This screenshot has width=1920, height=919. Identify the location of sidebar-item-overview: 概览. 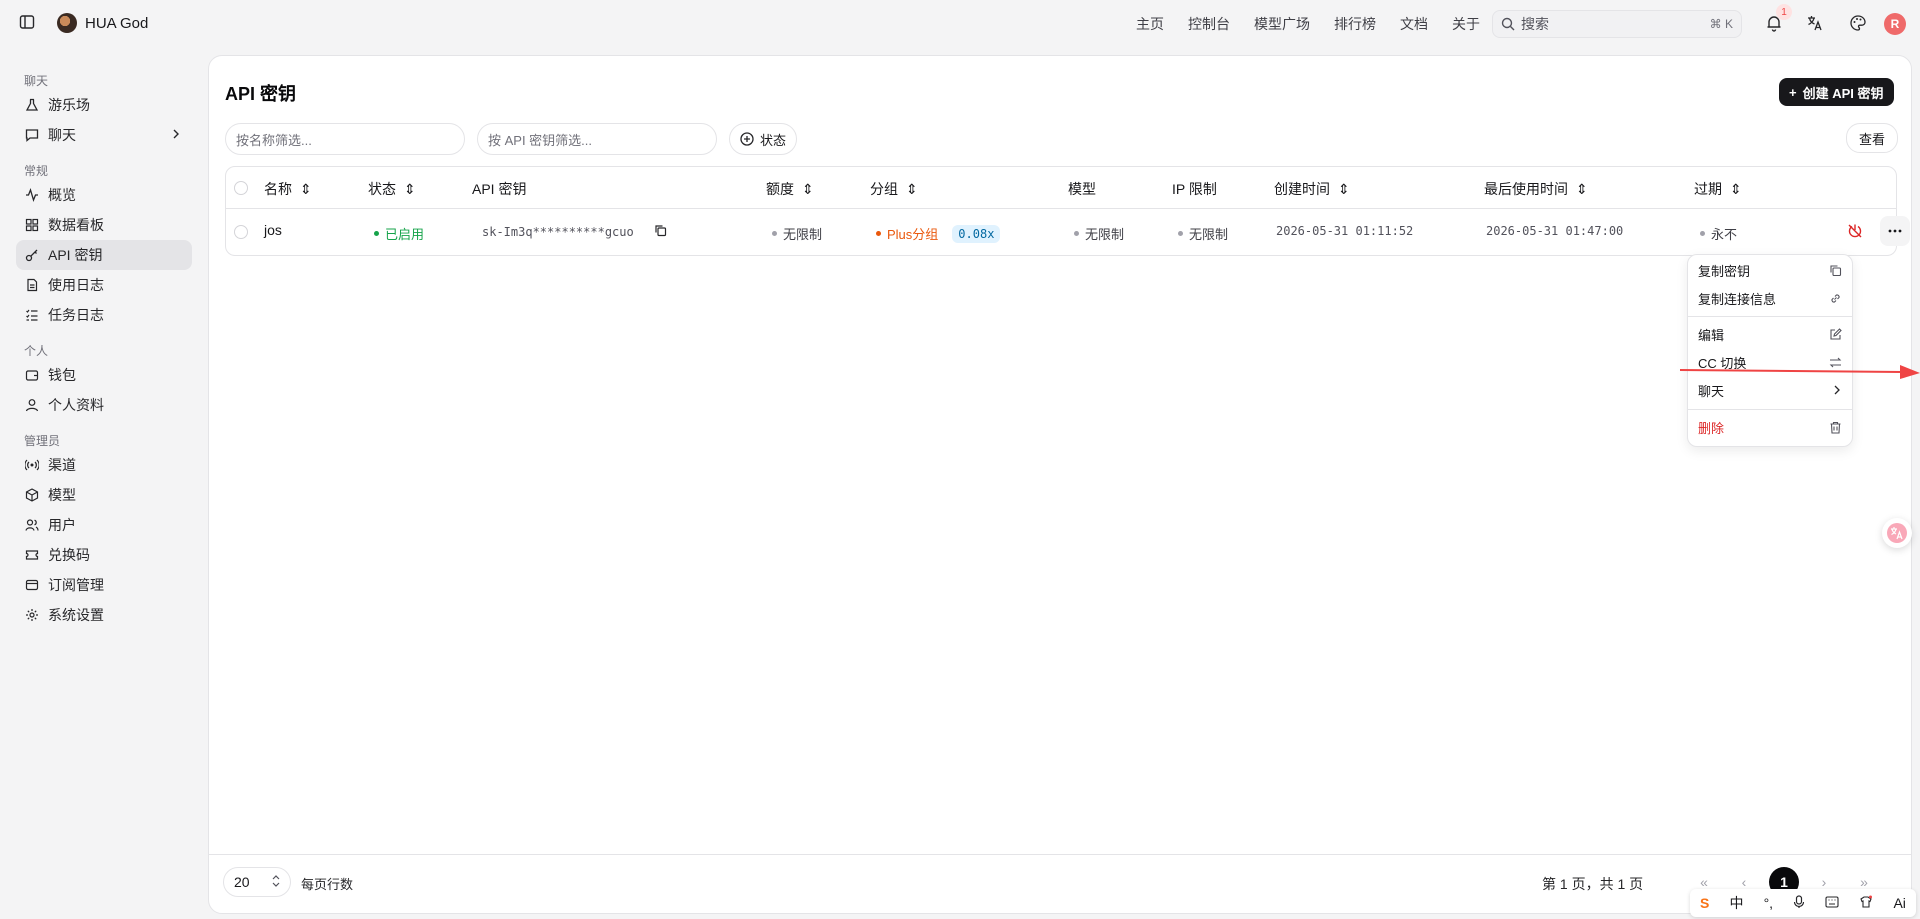
(104, 195).